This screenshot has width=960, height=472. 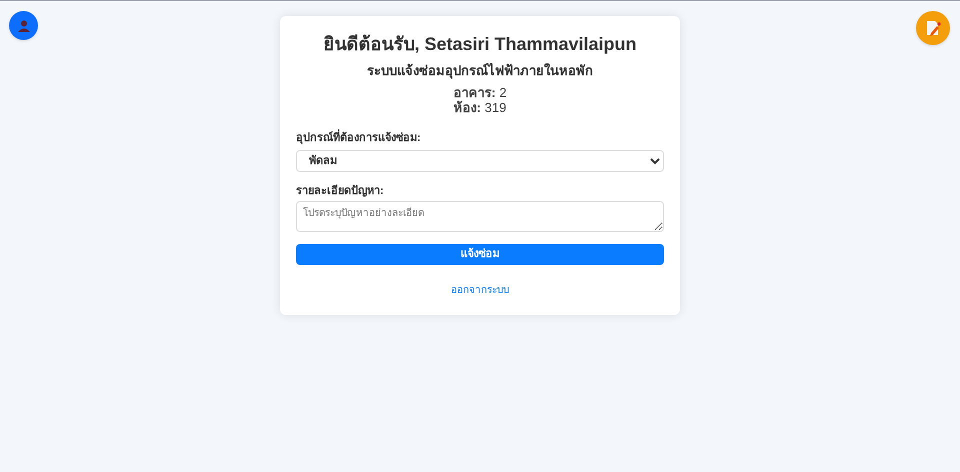 I want to click on report-history-button, so click(x=933, y=28).